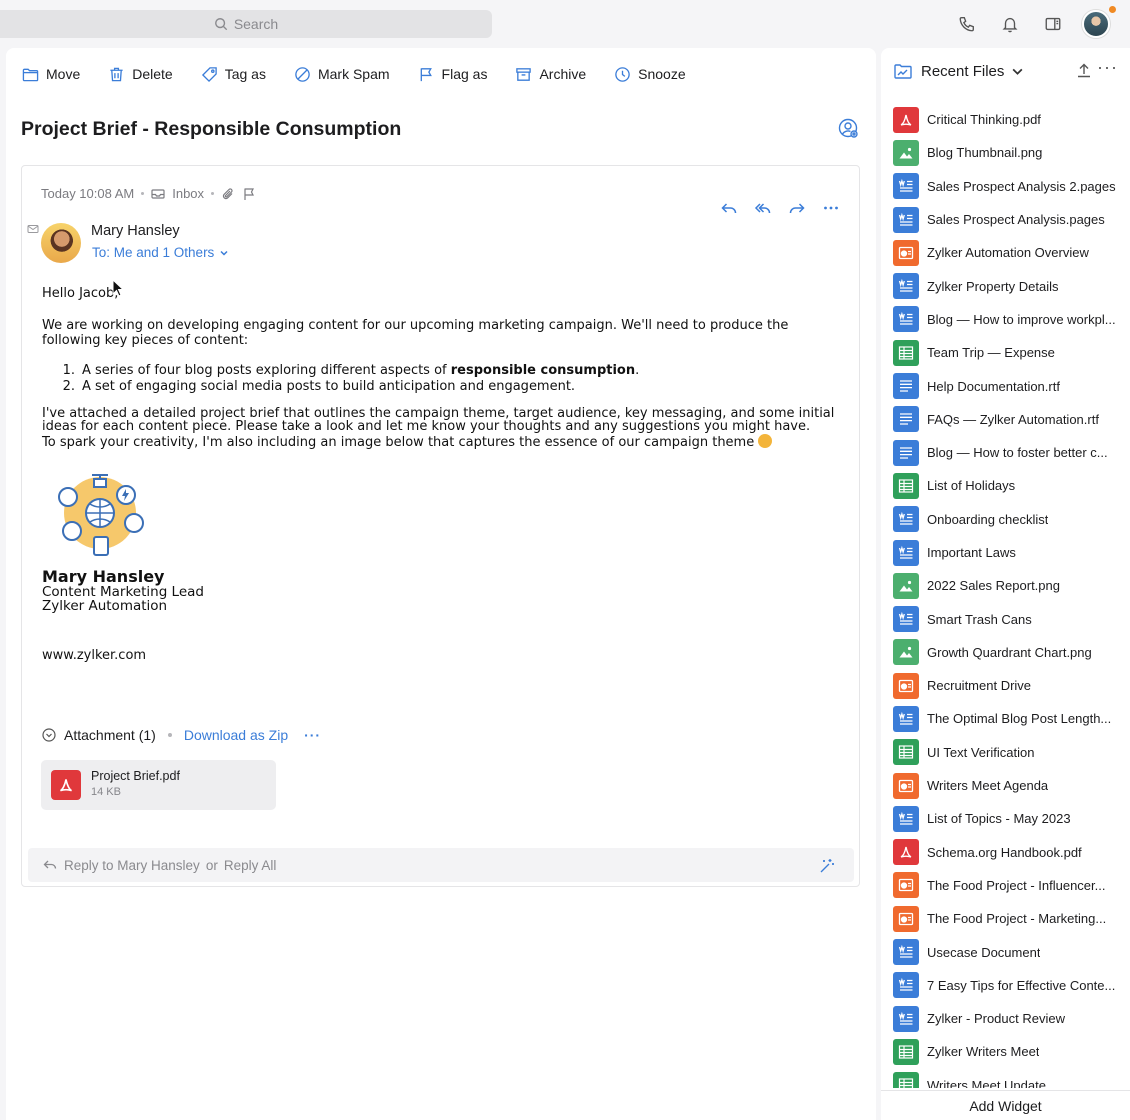 The height and width of the screenshot is (1120, 1130). Describe the element at coordinates (256, 24) in the screenshot. I see `search-placeholder: Search` at that location.